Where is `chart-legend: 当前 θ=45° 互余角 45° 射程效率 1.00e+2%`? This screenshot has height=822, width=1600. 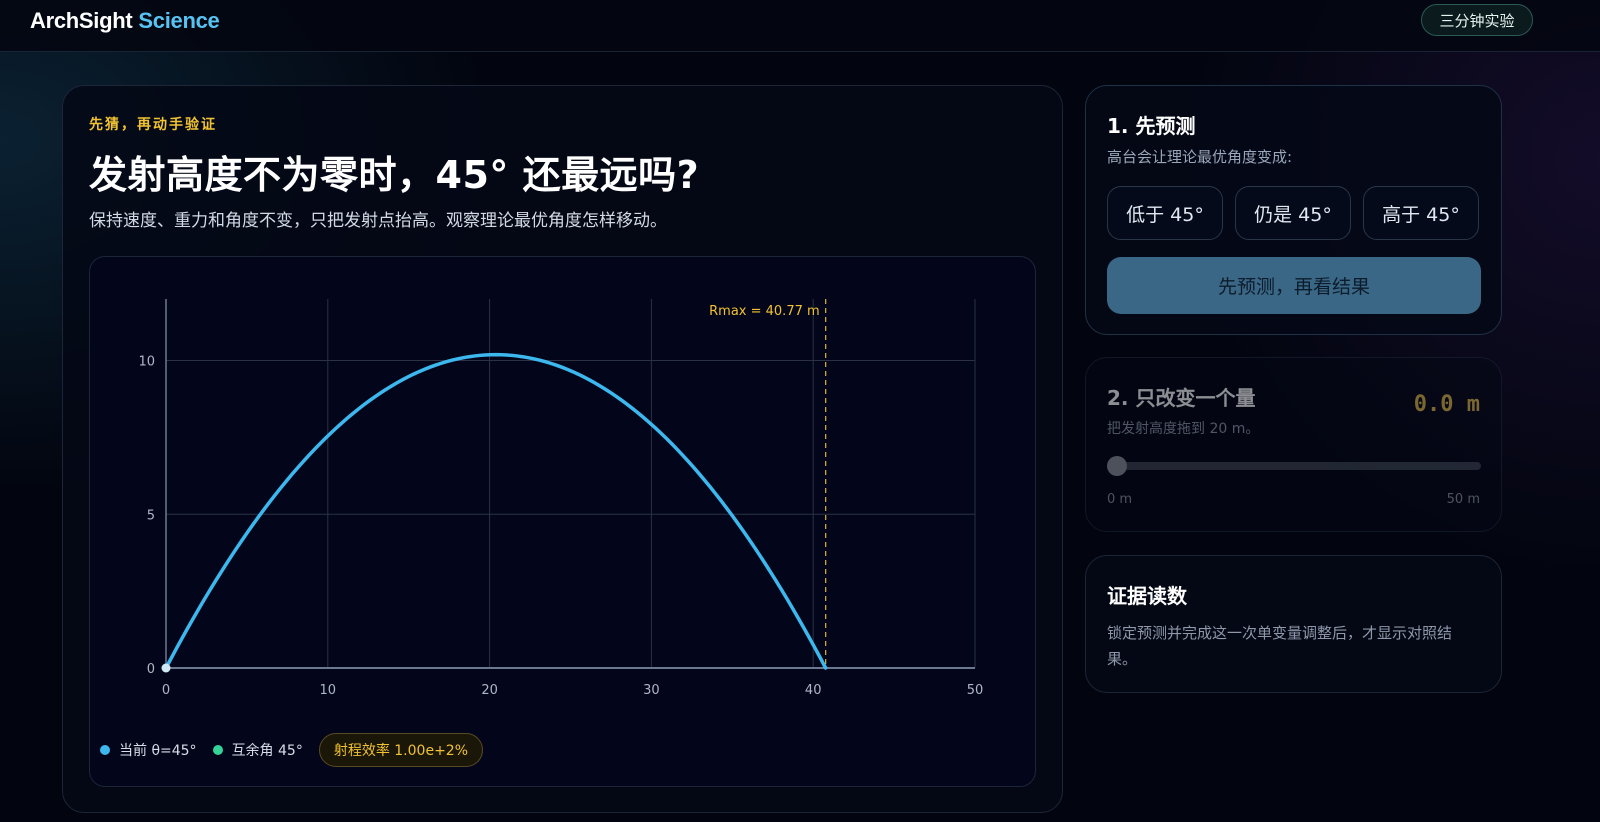
chart-legend: 当前 θ=45° 互余角 45° 射程效率 1.00e+2% is located at coordinates (292, 750).